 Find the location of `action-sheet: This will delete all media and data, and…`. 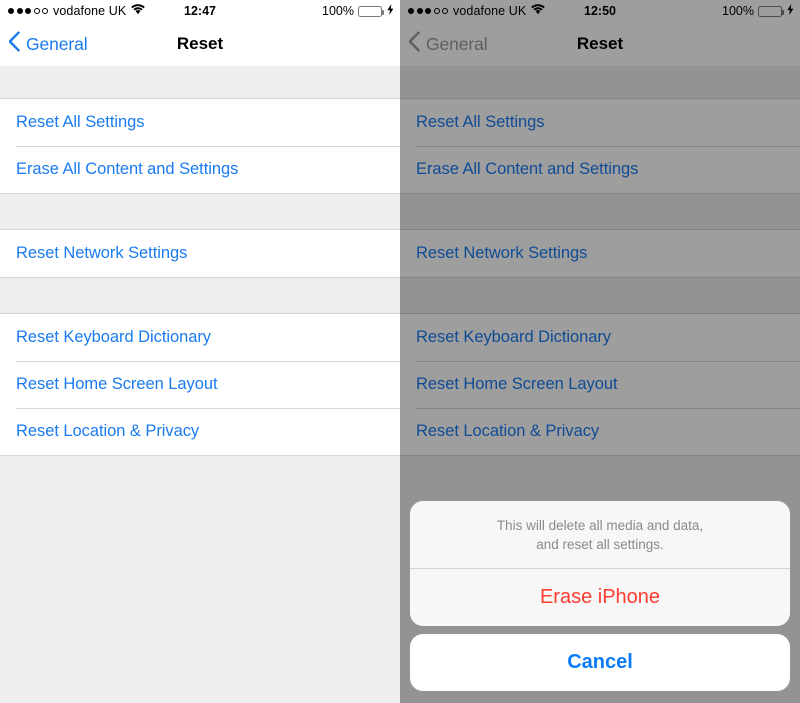

action-sheet: This will delete all media and data, and… is located at coordinates (600, 595).